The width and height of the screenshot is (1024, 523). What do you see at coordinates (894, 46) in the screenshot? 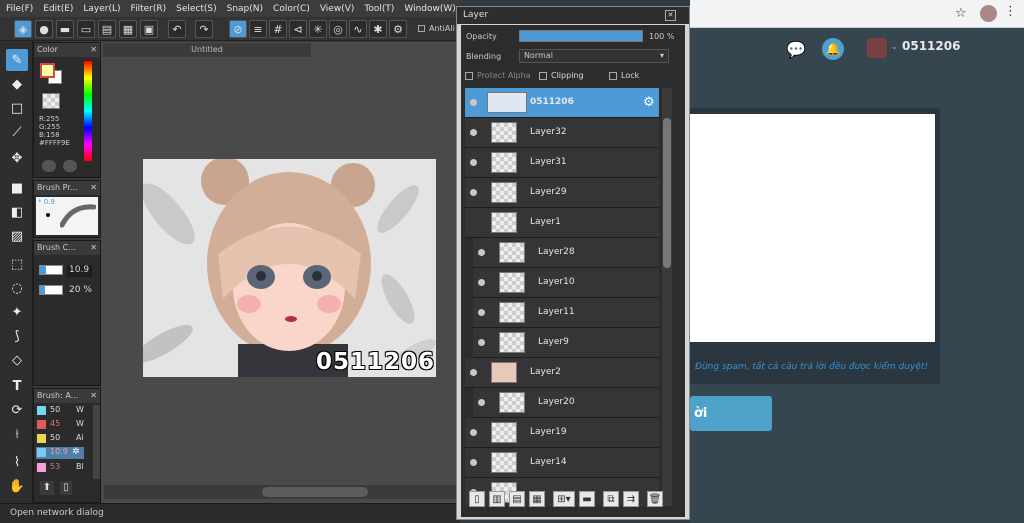
I see `chevron-down-icon: ⌄` at bounding box center [894, 46].